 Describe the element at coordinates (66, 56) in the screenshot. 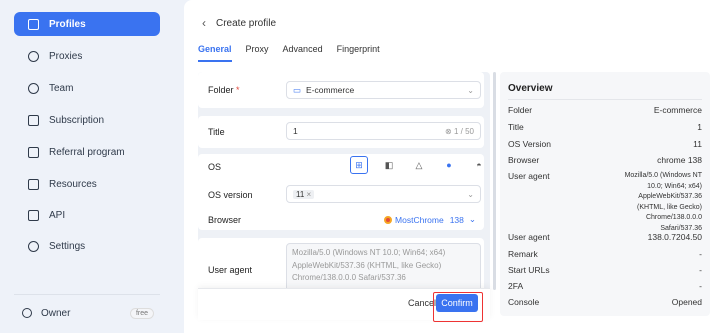

I see `sidebar-item-label: Proxies` at that location.